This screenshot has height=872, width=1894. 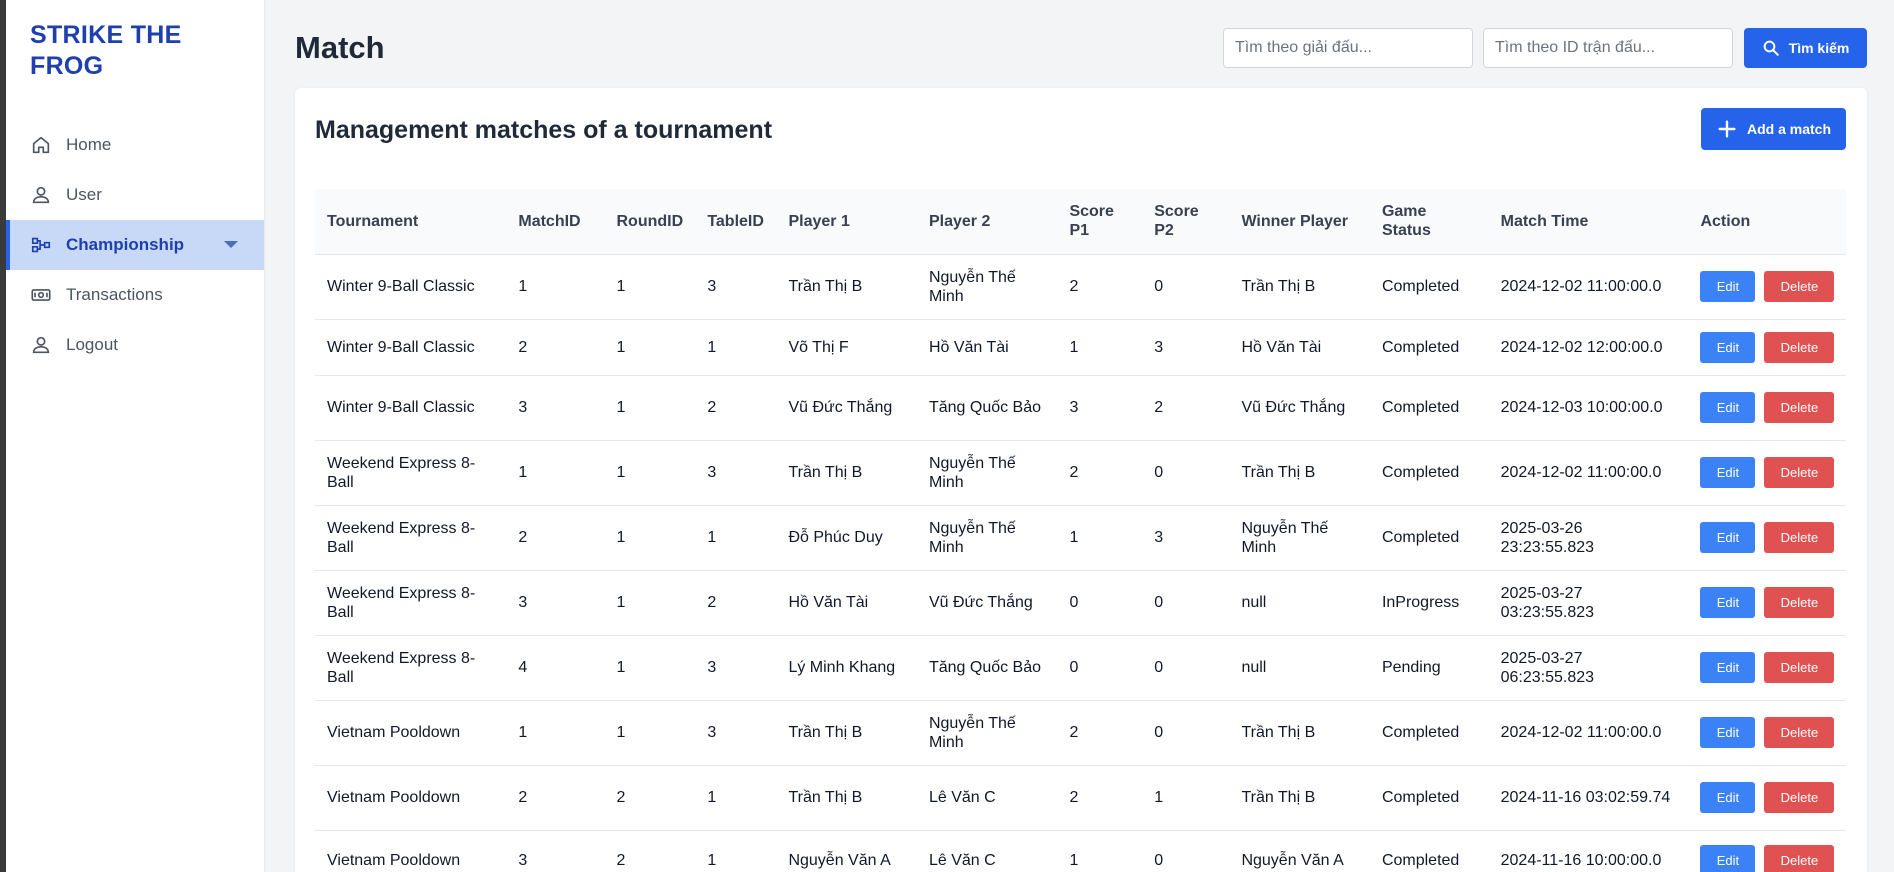 What do you see at coordinates (846, 222) in the screenshot?
I see `column-header: Player 1` at bounding box center [846, 222].